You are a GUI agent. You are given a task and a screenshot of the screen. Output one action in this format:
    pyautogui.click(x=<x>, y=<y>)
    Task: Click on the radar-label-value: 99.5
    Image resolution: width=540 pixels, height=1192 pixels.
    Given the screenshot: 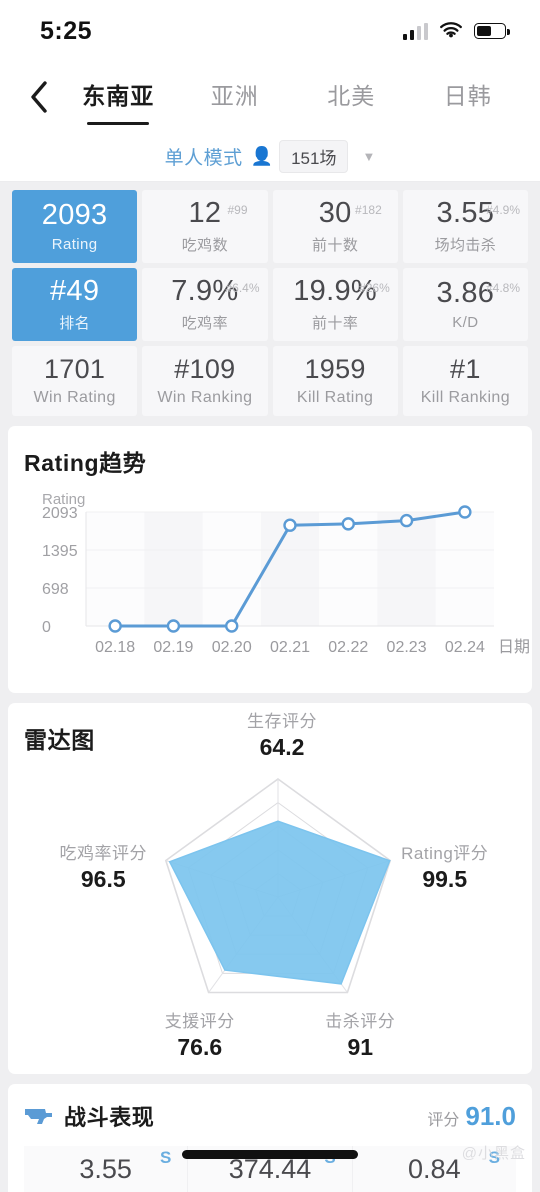 What is the action you would take?
    pyautogui.click(x=445, y=879)
    